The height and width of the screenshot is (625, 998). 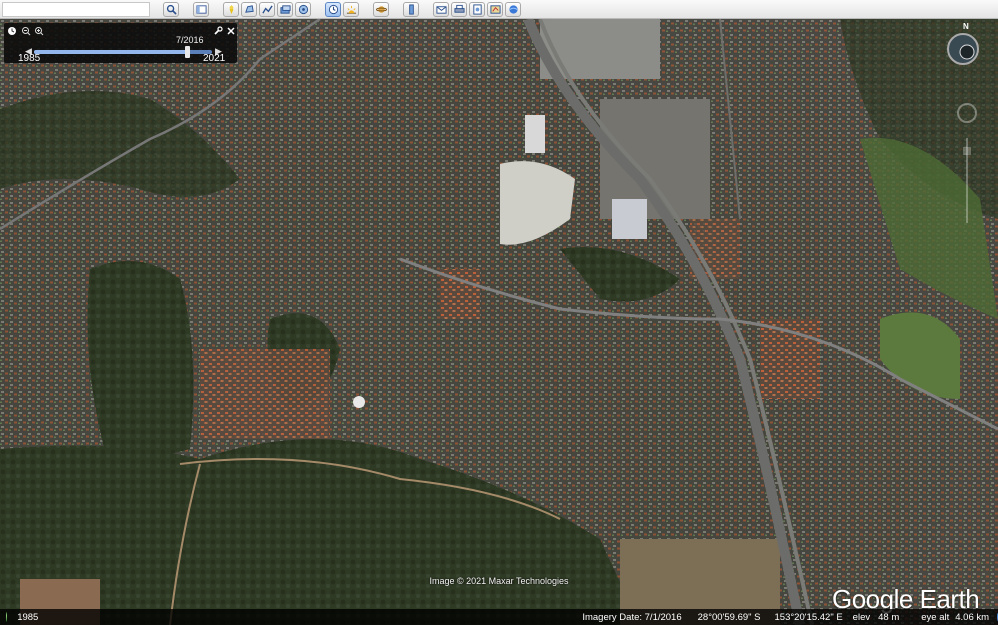 I want to click on north-indicator: N, so click(x=966, y=26).